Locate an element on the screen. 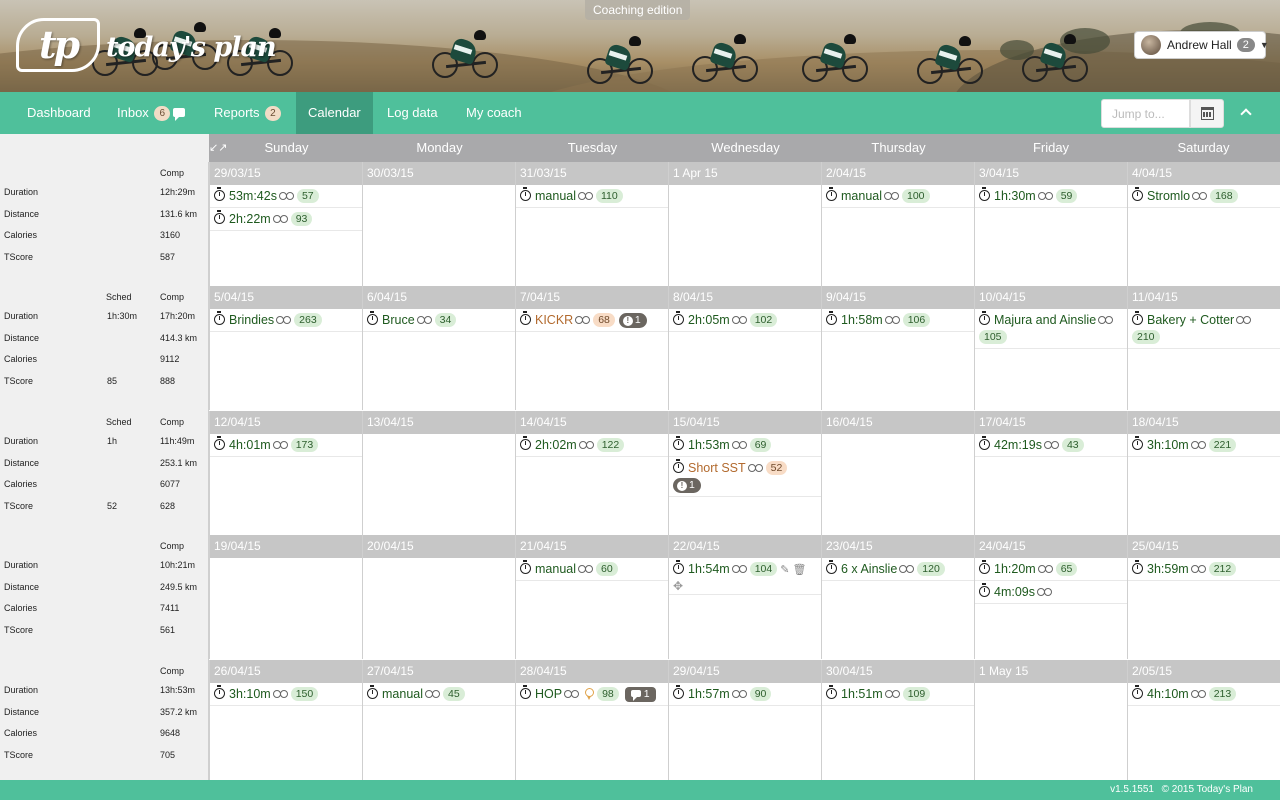 The width and height of the screenshot is (1280, 800). activity-item: KICKR 68! 1 is located at coordinates (592, 320).